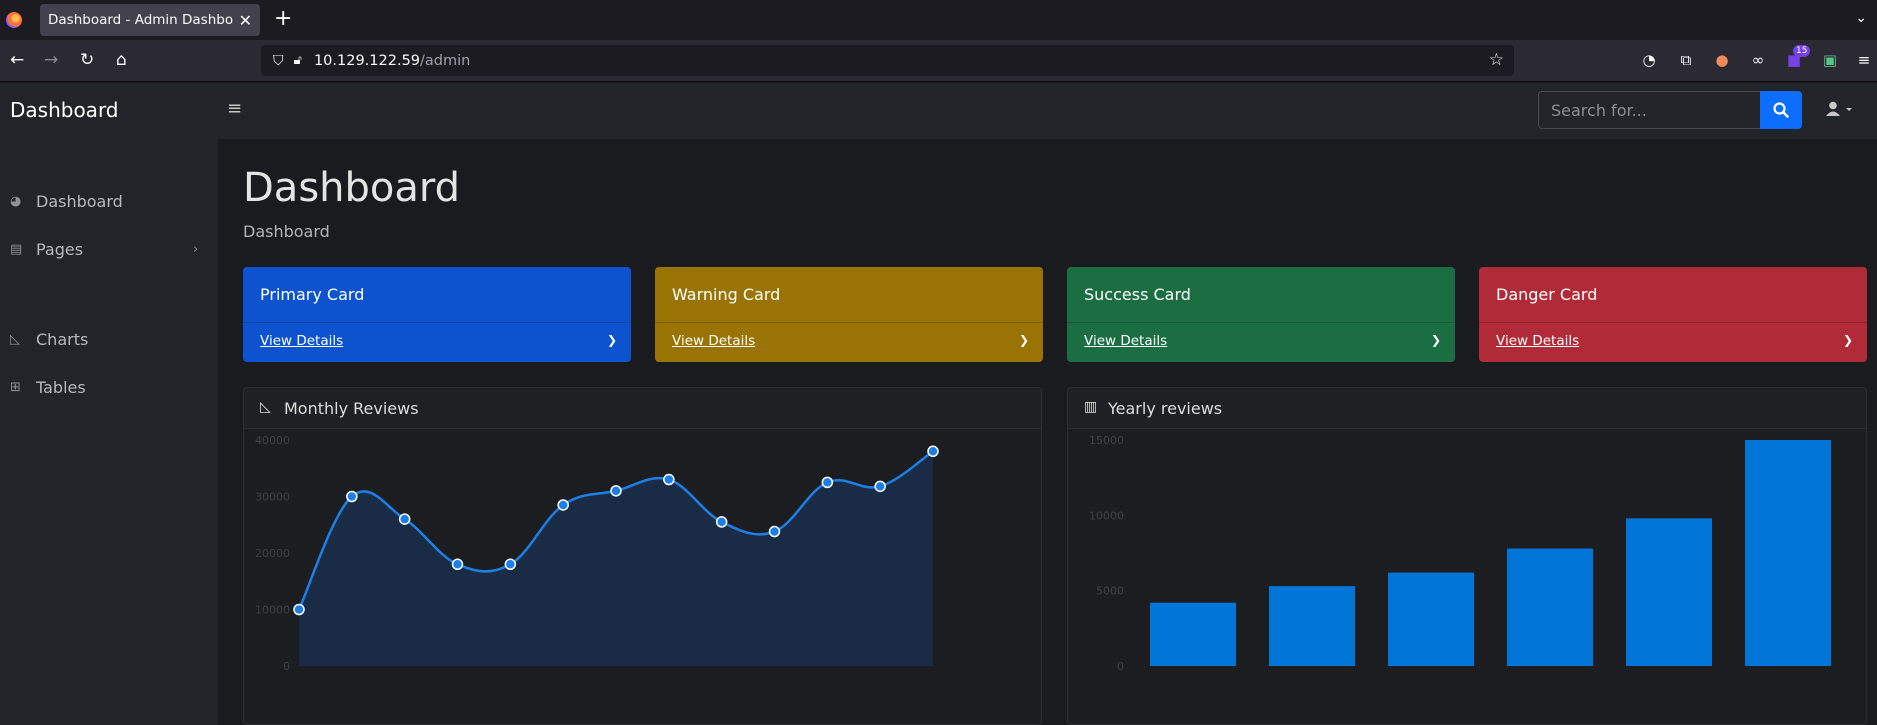 The height and width of the screenshot is (725, 1877). Describe the element at coordinates (150, 20) in the screenshot. I see `browser-tab: Dashboard - Admin Dashboard ✕` at that location.